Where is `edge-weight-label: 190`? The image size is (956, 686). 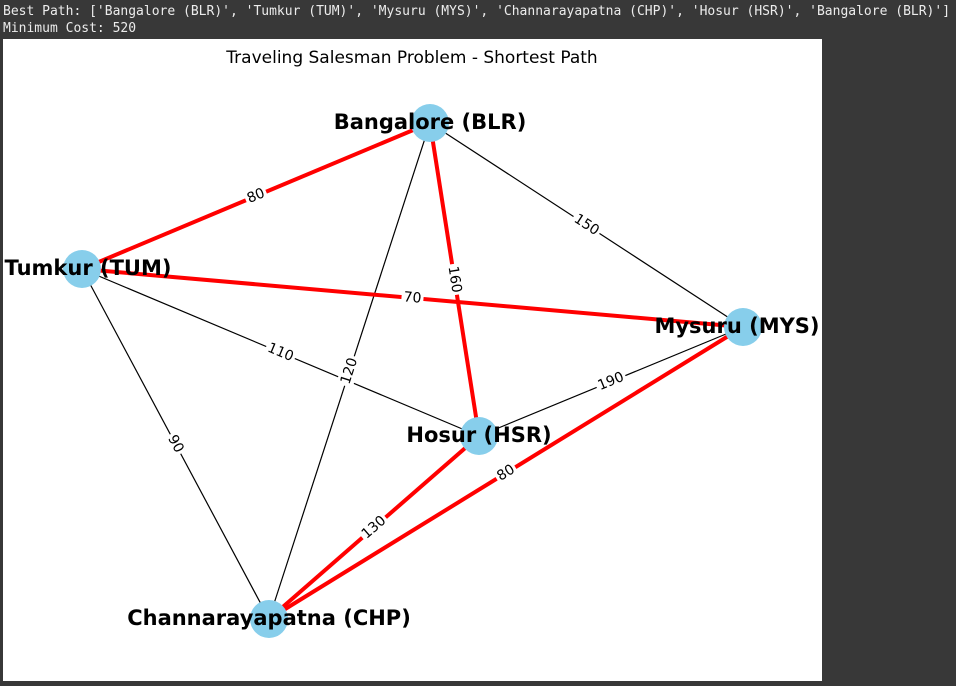
edge-weight-label: 190 is located at coordinates (611, 381).